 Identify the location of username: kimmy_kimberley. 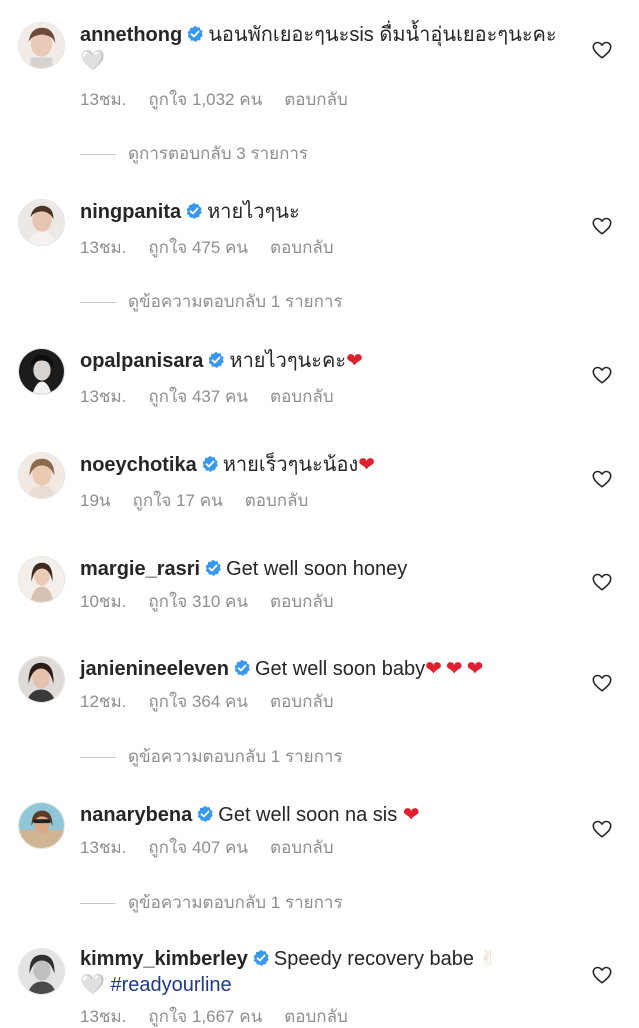
(164, 959).